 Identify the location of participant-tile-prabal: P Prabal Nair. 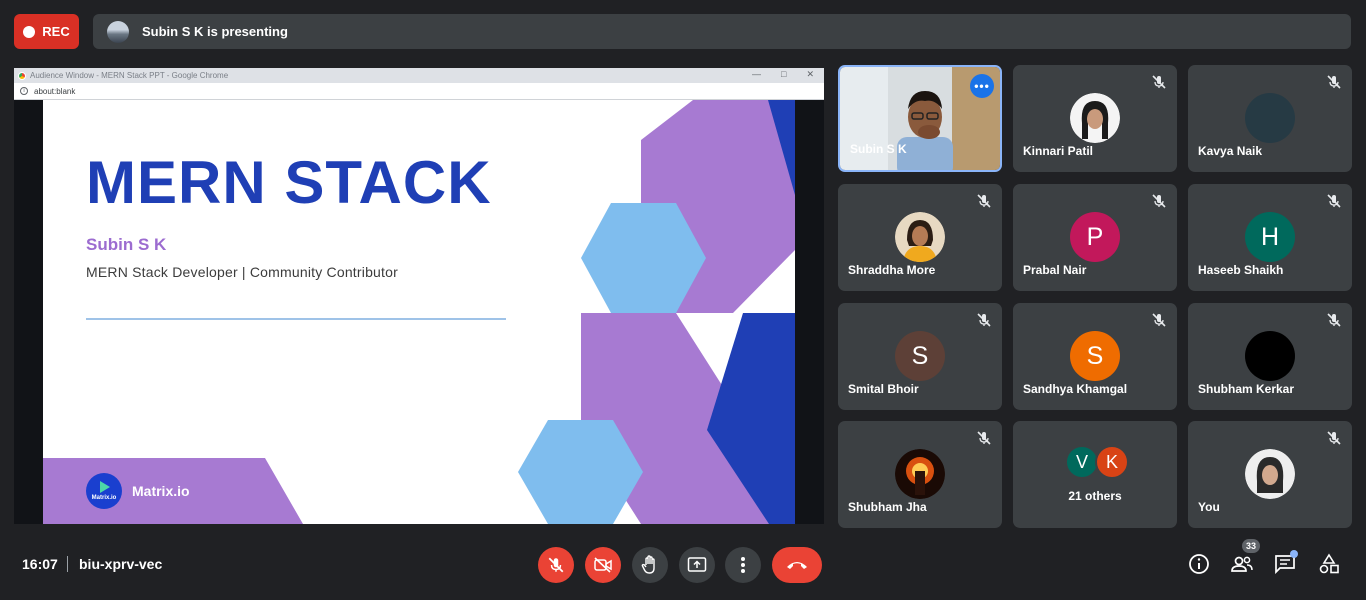
(1095, 237).